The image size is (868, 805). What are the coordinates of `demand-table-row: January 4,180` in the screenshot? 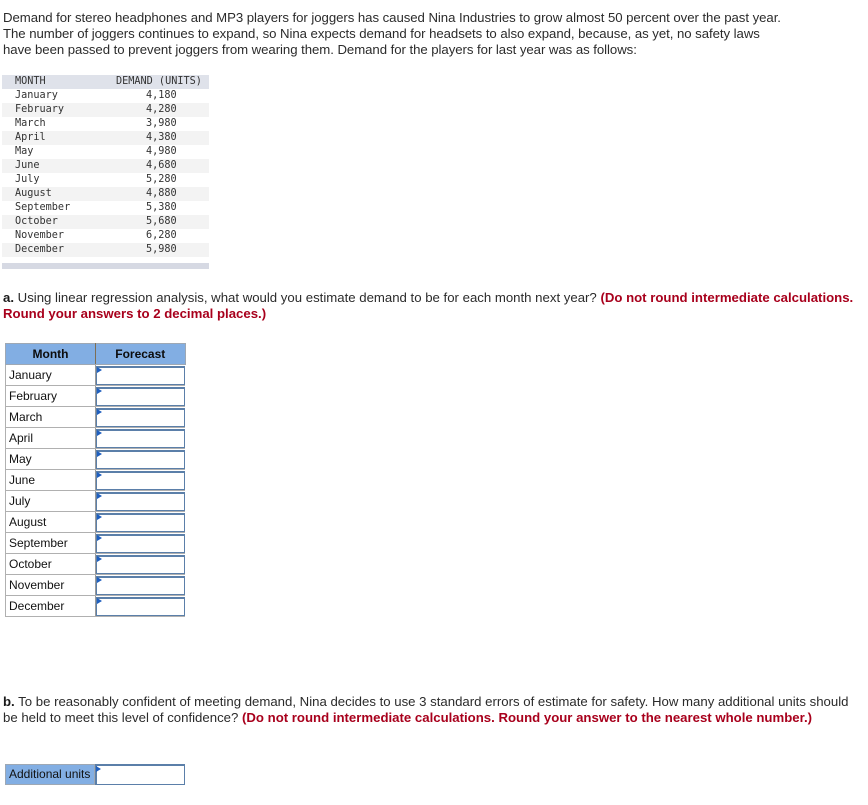 It's located at (105, 96).